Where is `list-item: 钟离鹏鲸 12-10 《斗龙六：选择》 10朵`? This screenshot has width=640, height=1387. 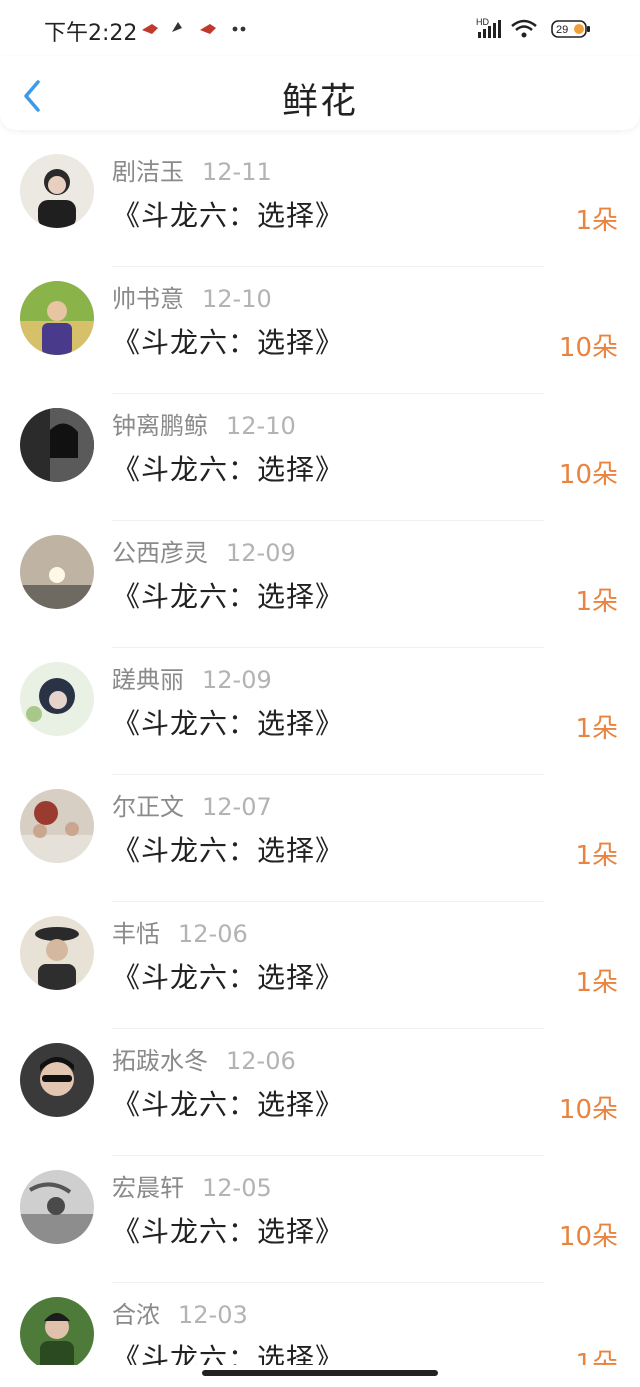
list-item: 钟离鹏鲸 12-10 《斗龙六：选择》 10朵 is located at coordinates (320, 457).